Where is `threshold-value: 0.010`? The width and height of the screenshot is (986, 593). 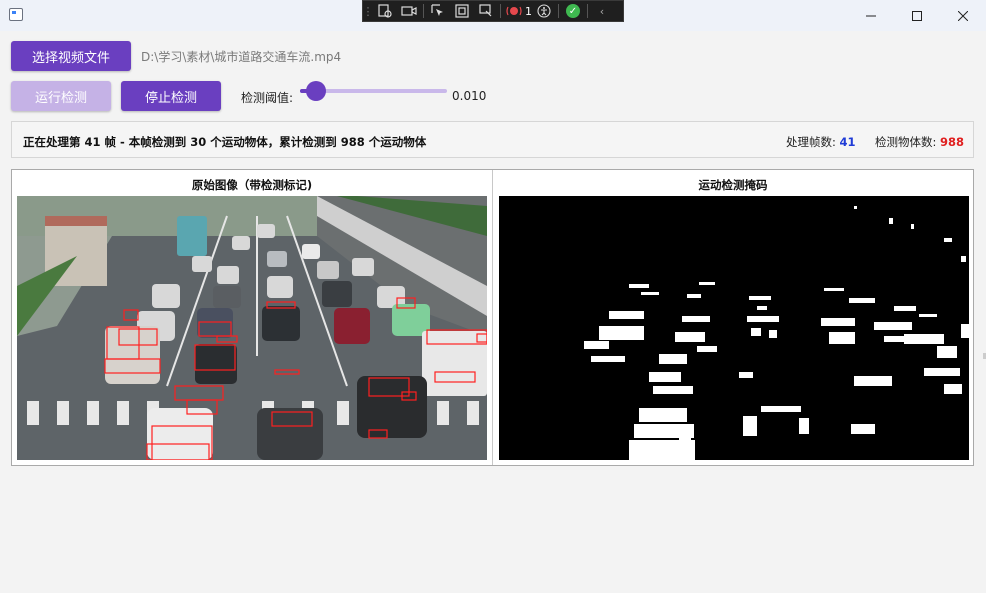
threshold-value: 0.010 is located at coordinates (469, 96).